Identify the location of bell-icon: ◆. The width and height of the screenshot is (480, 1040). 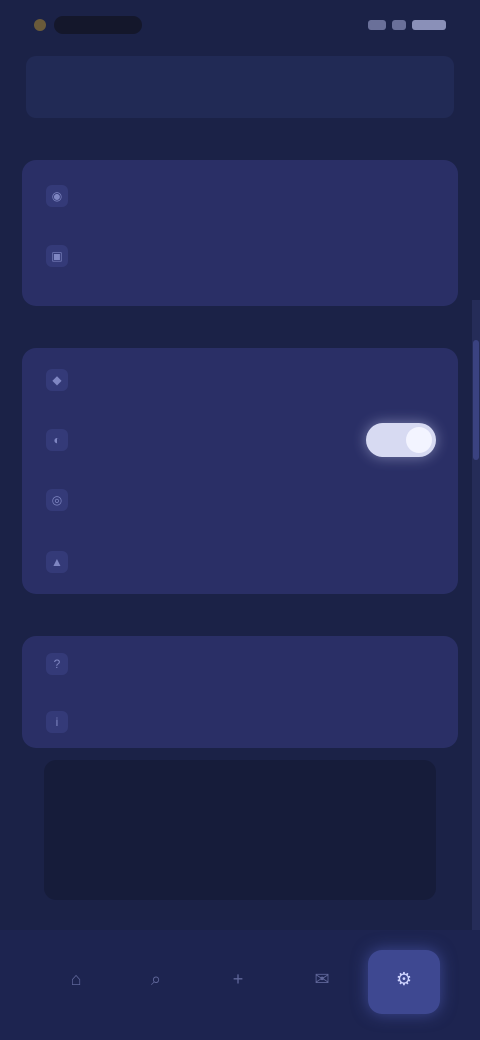
(57, 380).